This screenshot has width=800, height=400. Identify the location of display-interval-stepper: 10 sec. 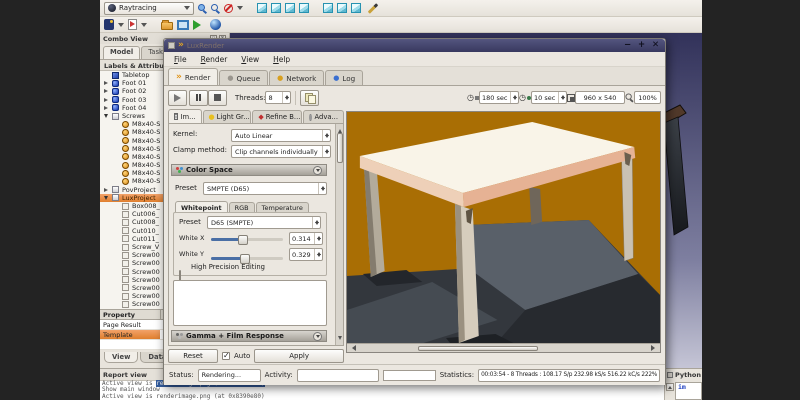
(549, 97).